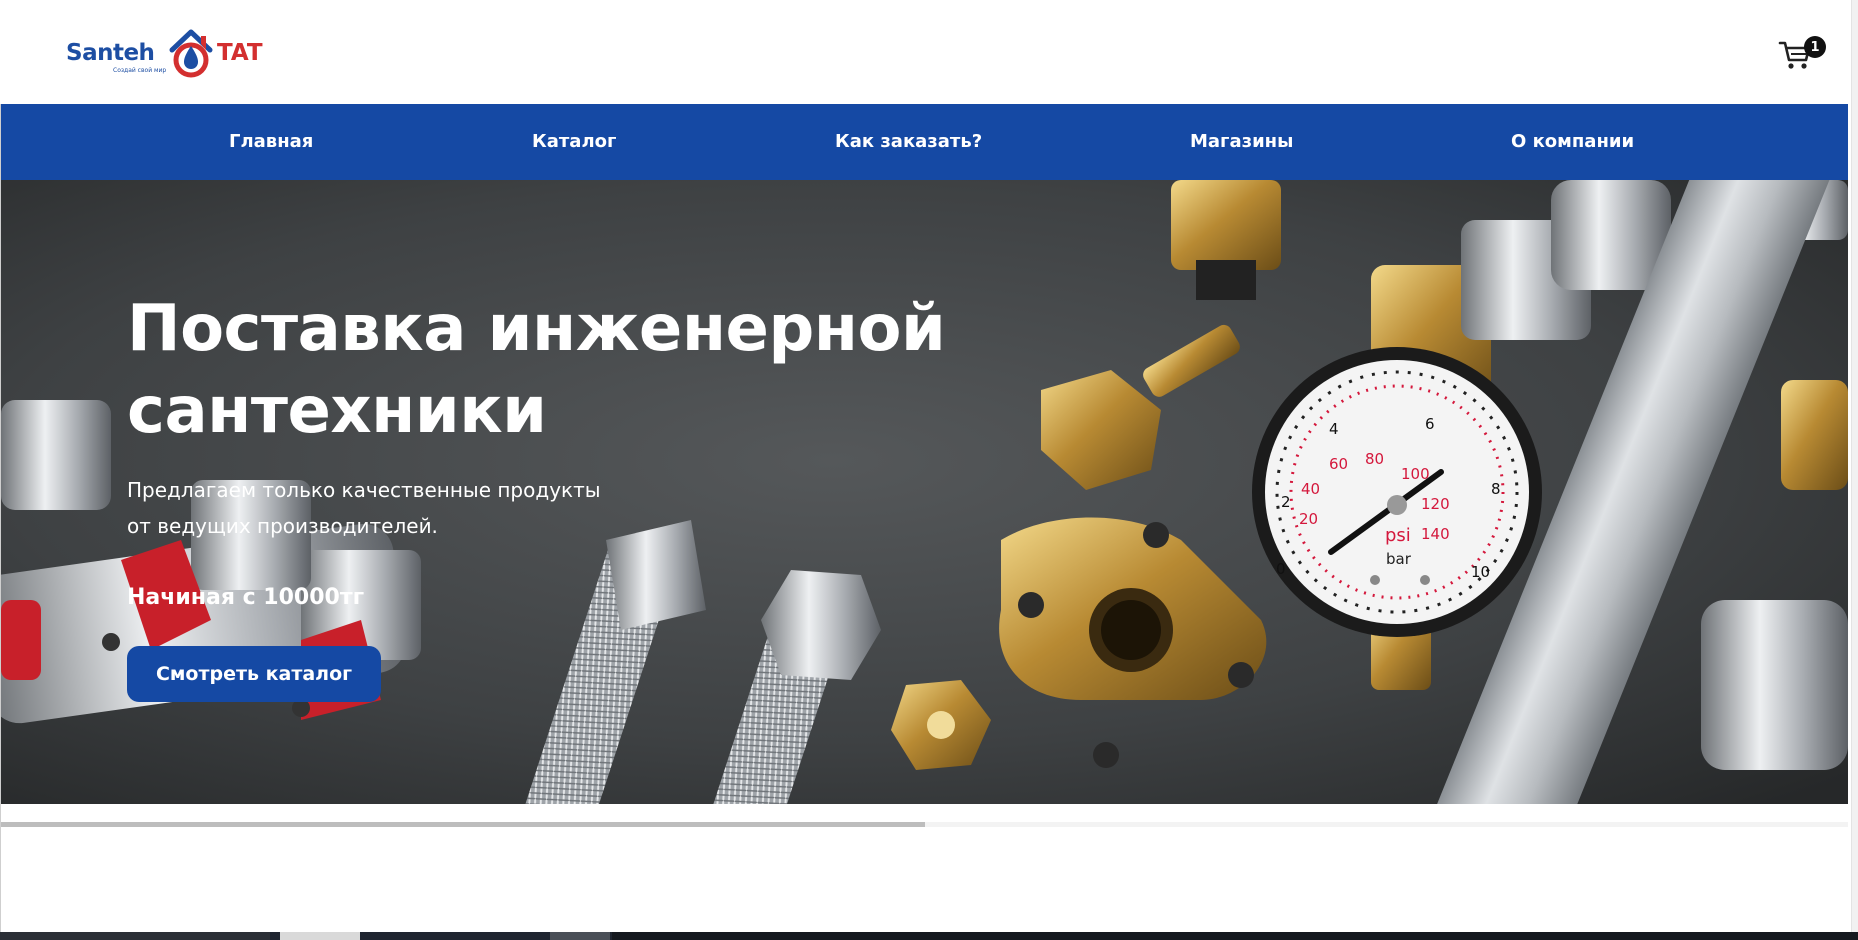  Describe the element at coordinates (1815, 47) in the screenshot. I see `cart-count-badge: 1` at that location.